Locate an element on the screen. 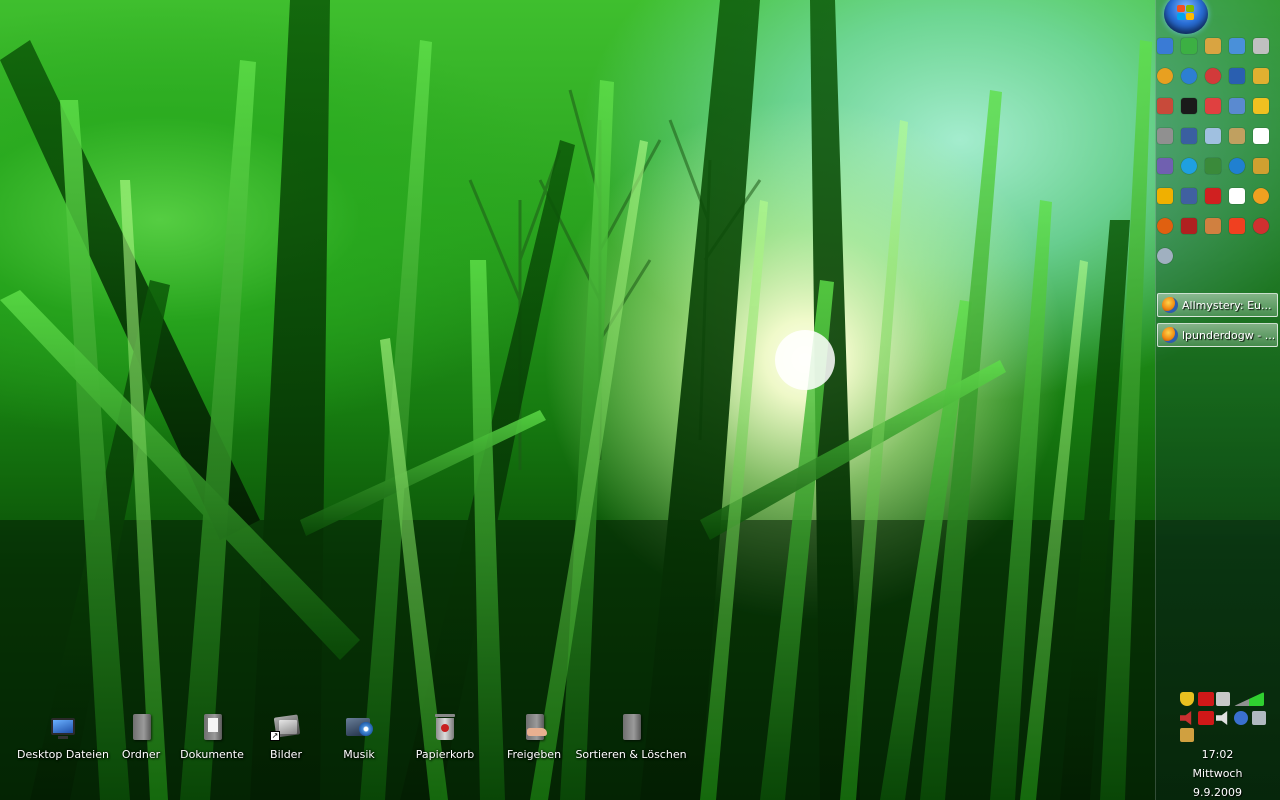 This screenshot has width=1280, height=800. desktop-icon-label: Bilder is located at coordinates (286, 754).